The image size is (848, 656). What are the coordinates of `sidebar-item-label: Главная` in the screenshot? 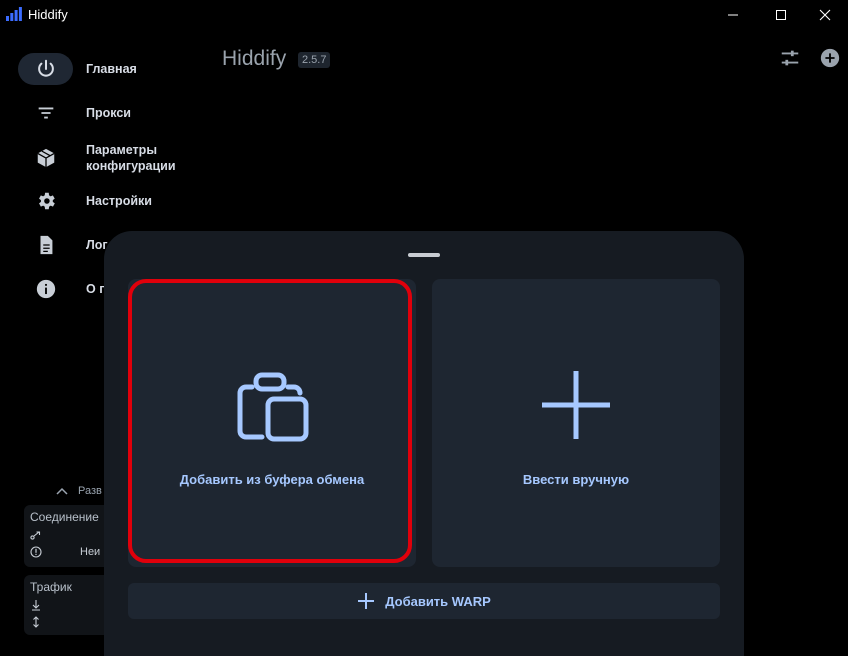 It's located at (111, 69).